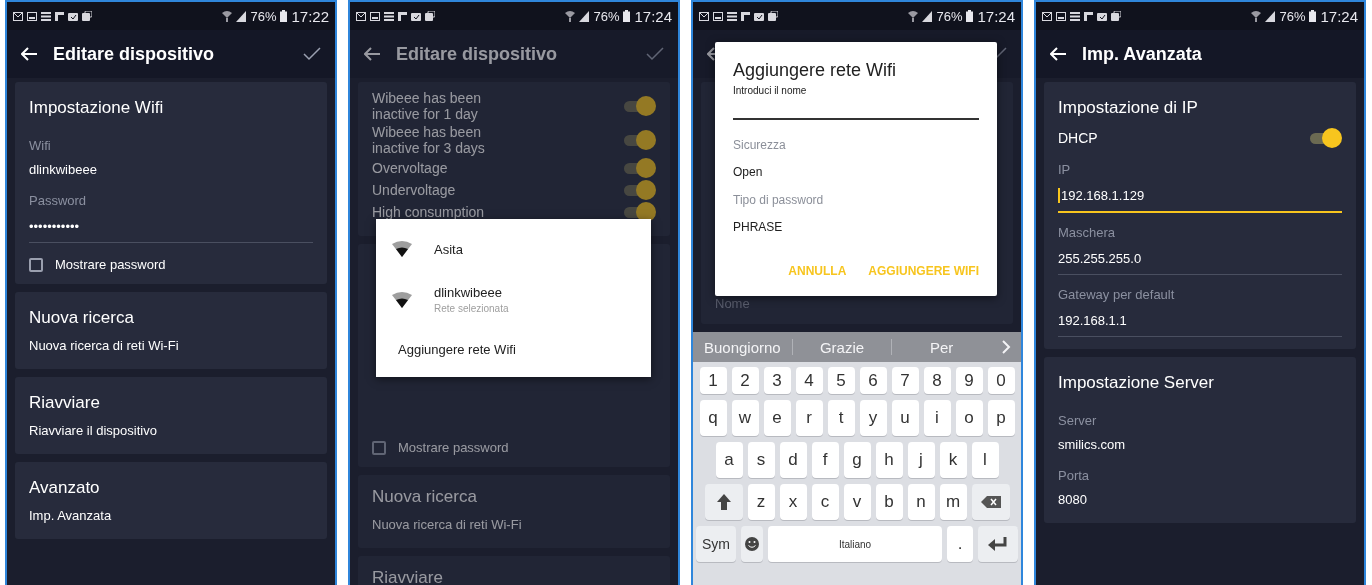  Describe the element at coordinates (857, 460) in the screenshot. I see `key: g` at that location.